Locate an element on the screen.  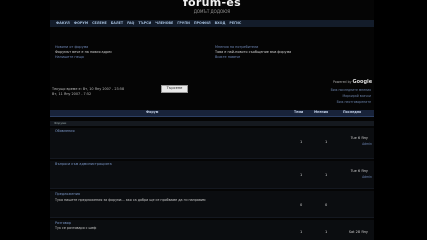
nav-item: ГРУПИ is located at coordinates (183, 23).